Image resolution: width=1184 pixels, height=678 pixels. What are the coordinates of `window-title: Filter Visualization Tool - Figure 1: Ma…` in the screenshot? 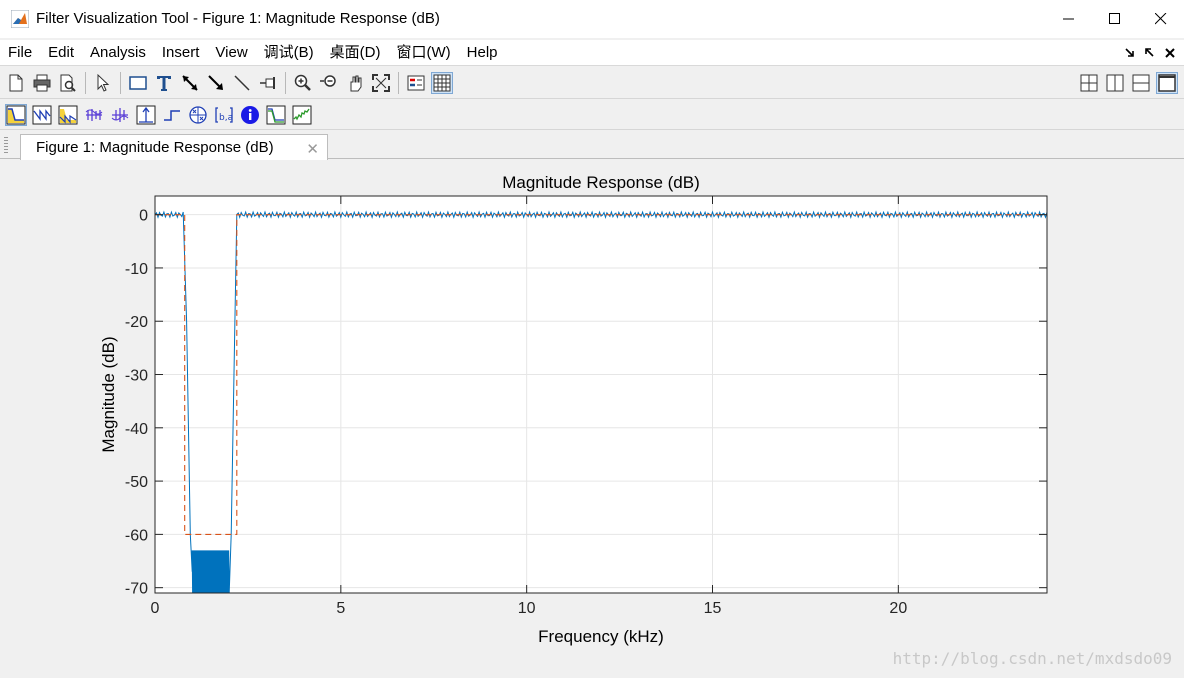 It's located at (238, 18).